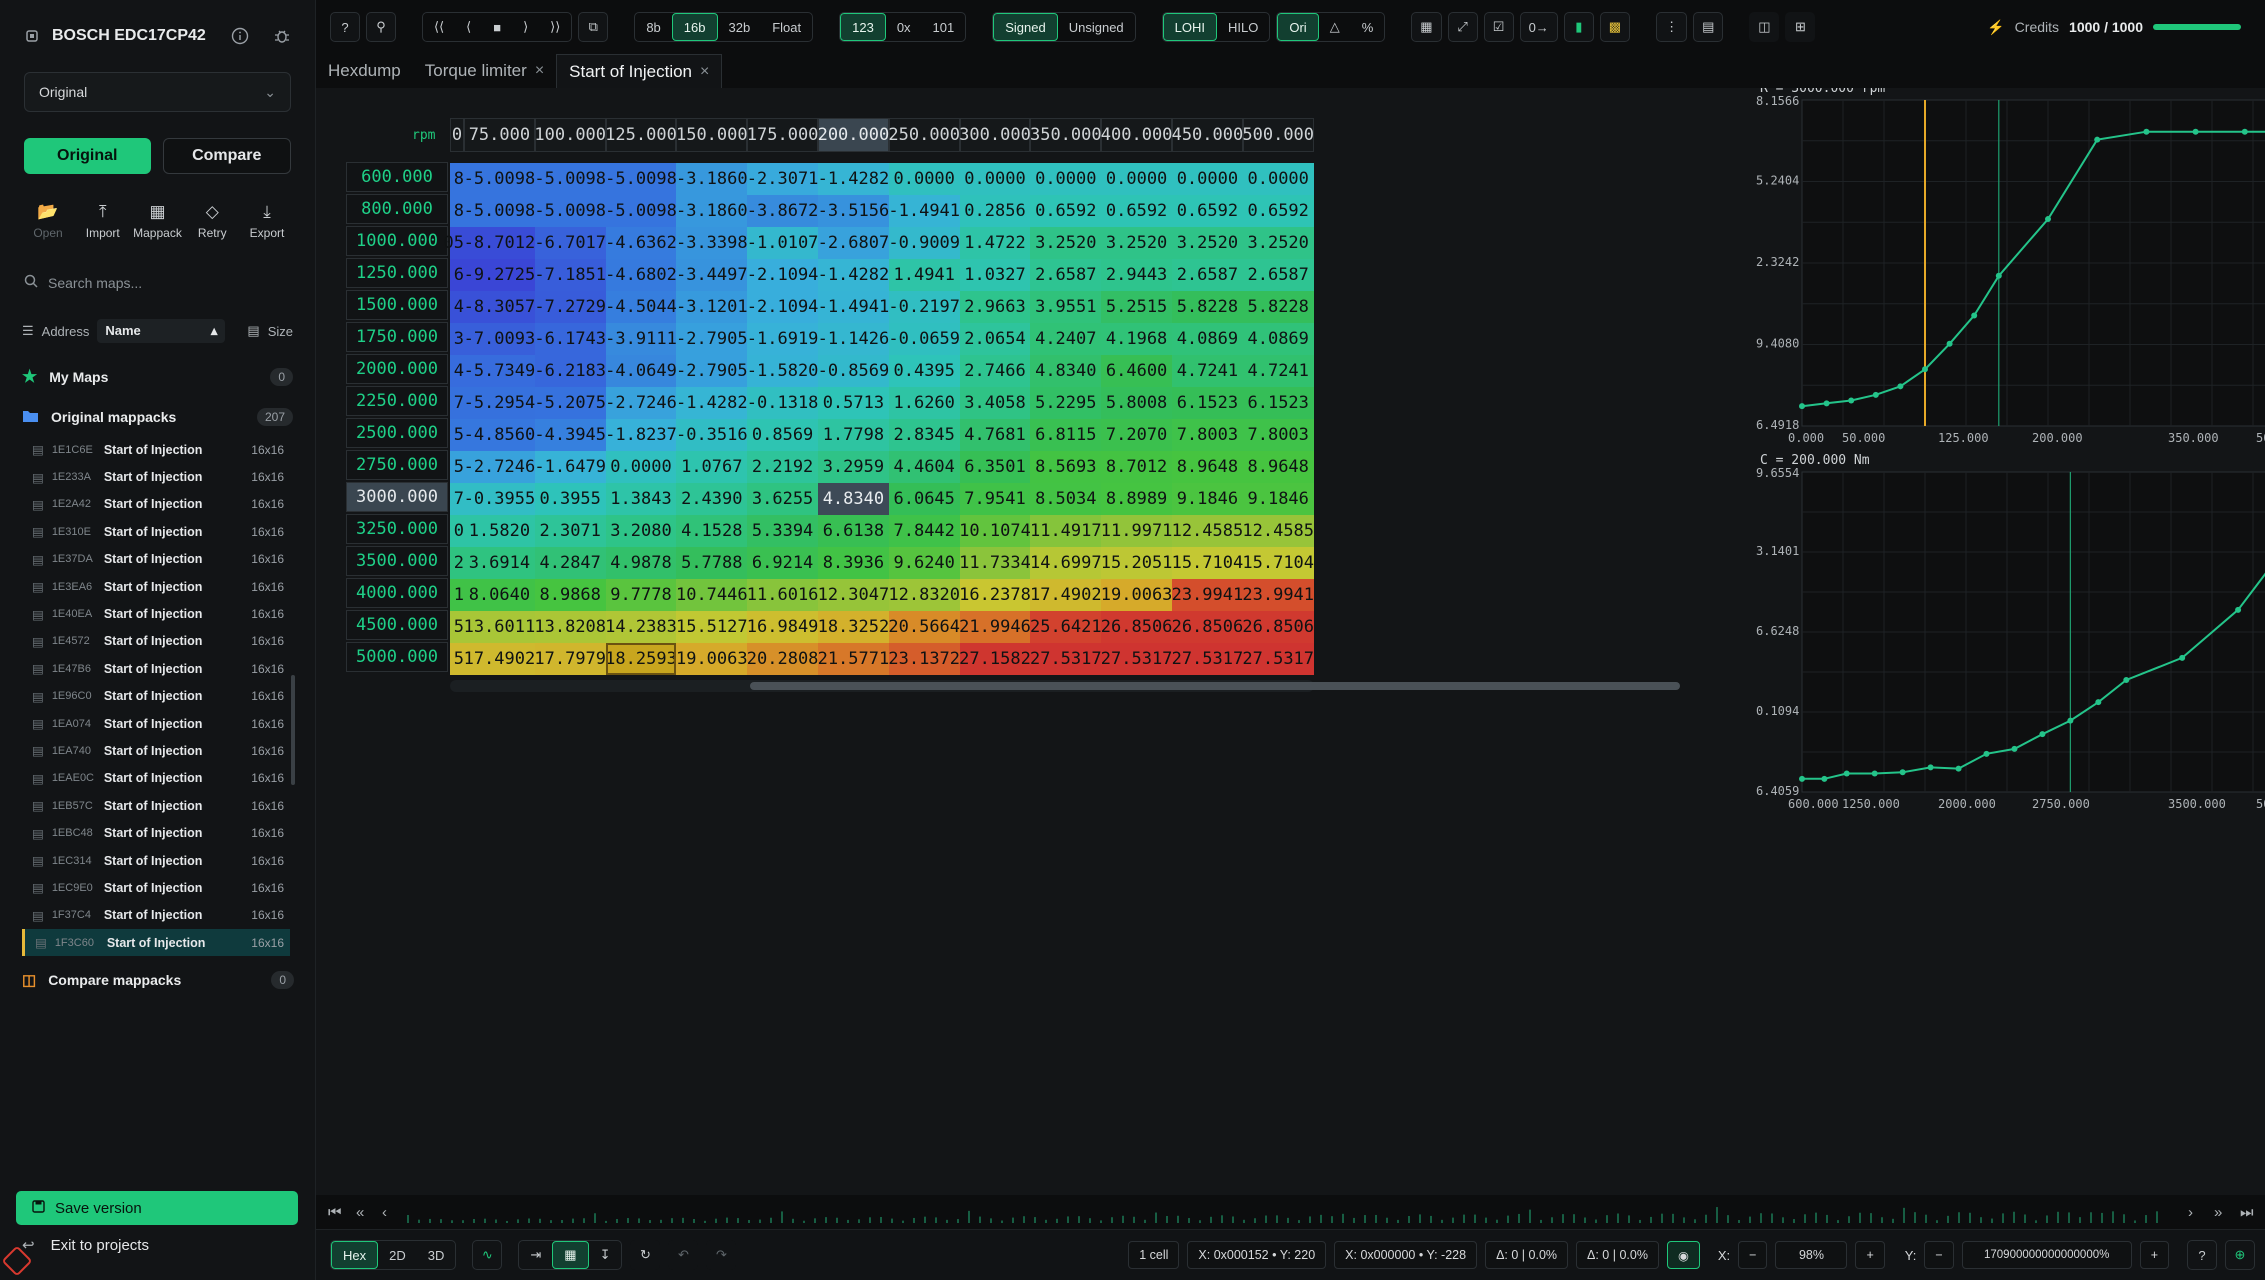 Image resolution: width=2265 pixels, height=1280 pixels. I want to click on scrollbar-thumb, so click(1215, 686).